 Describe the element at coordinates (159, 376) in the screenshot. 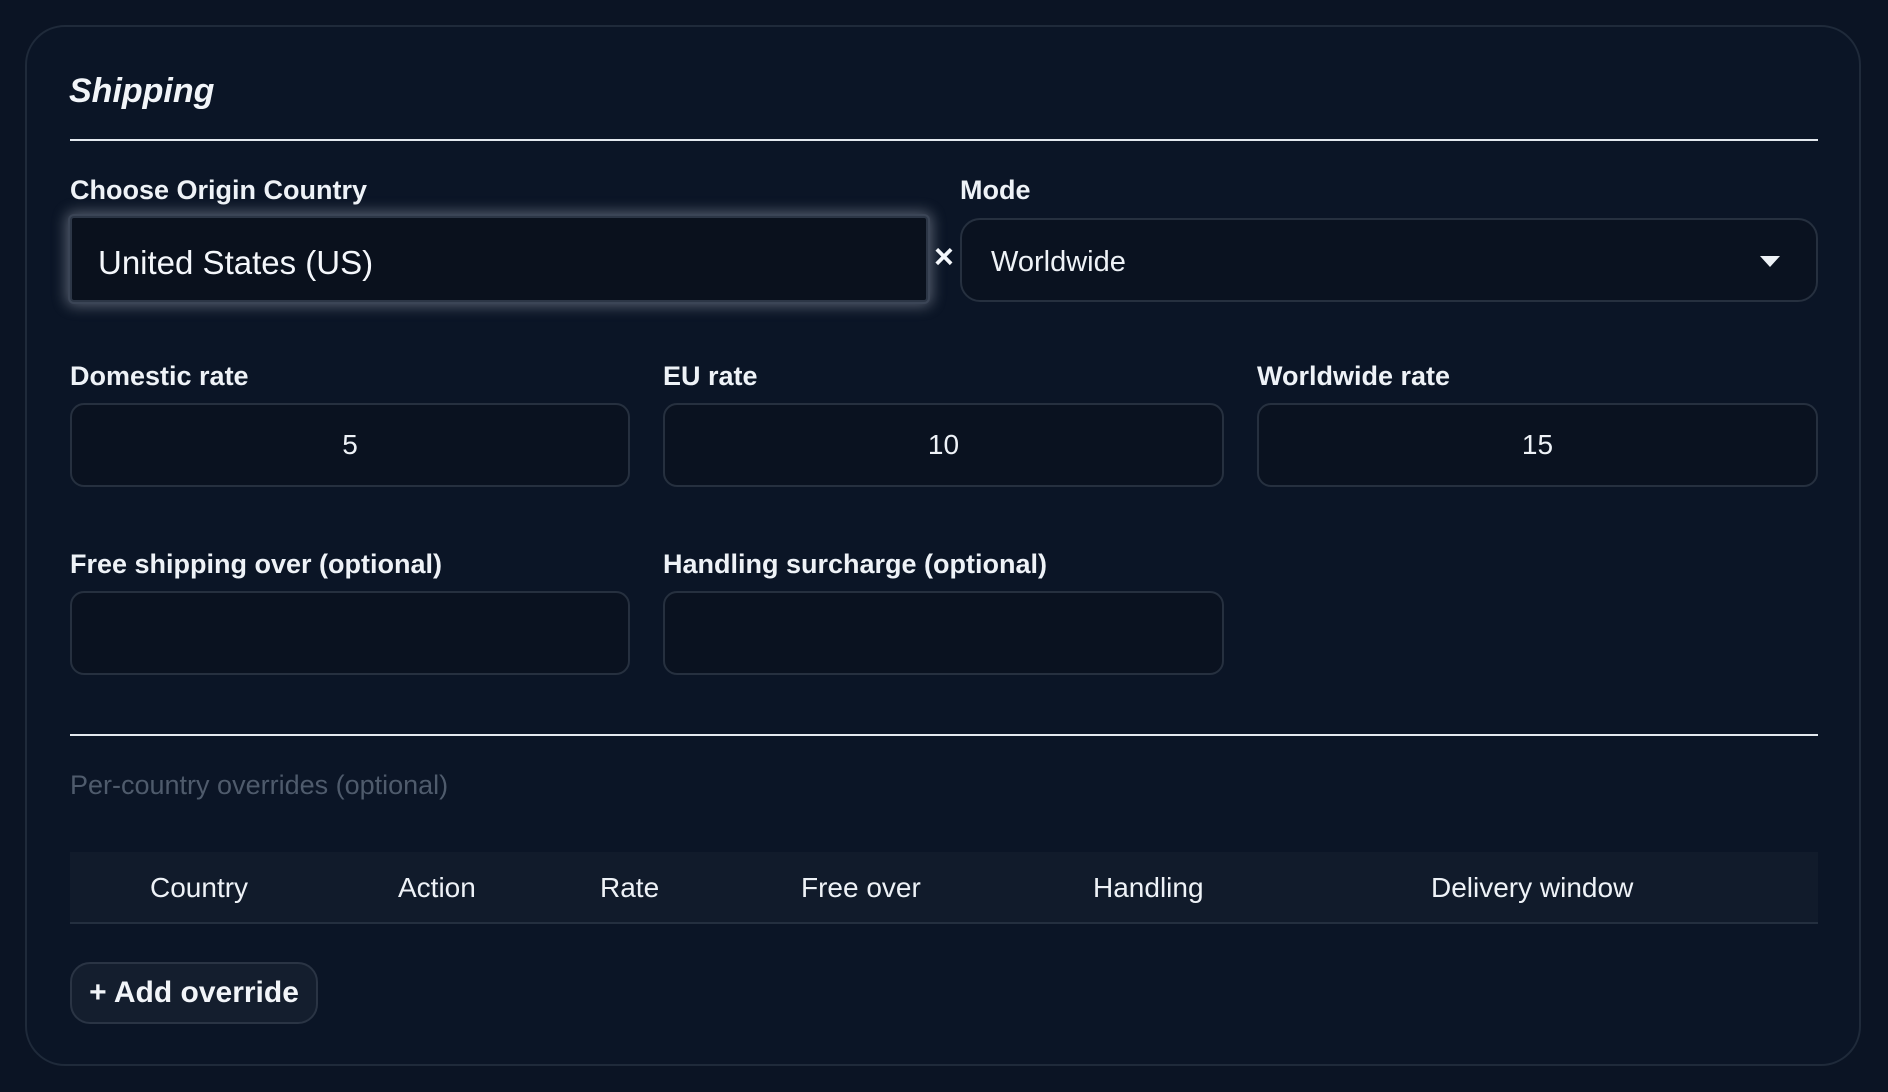

I see `domestic-rate-label: Domestic rate` at that location.